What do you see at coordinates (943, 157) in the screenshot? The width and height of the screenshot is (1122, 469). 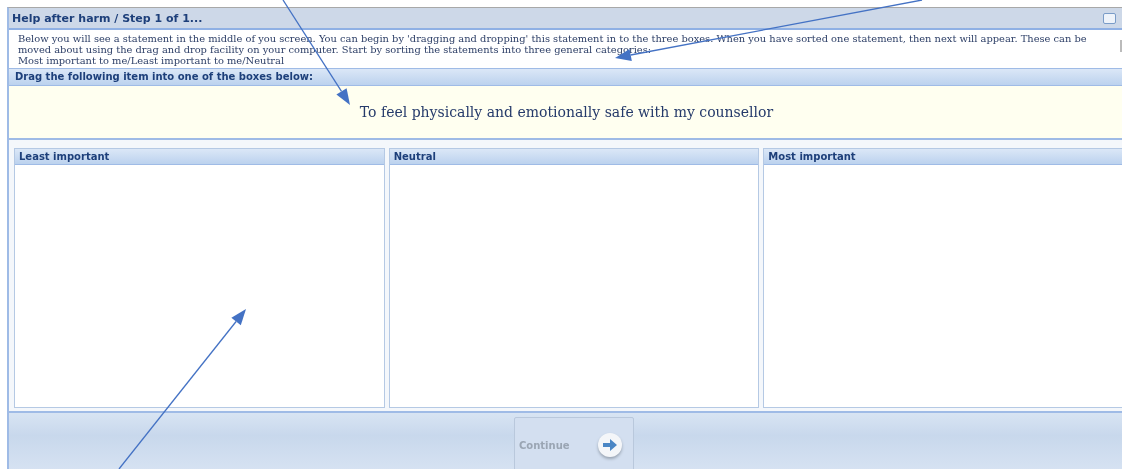 I see `box-title: Most important` at bounding box center [943, 157].